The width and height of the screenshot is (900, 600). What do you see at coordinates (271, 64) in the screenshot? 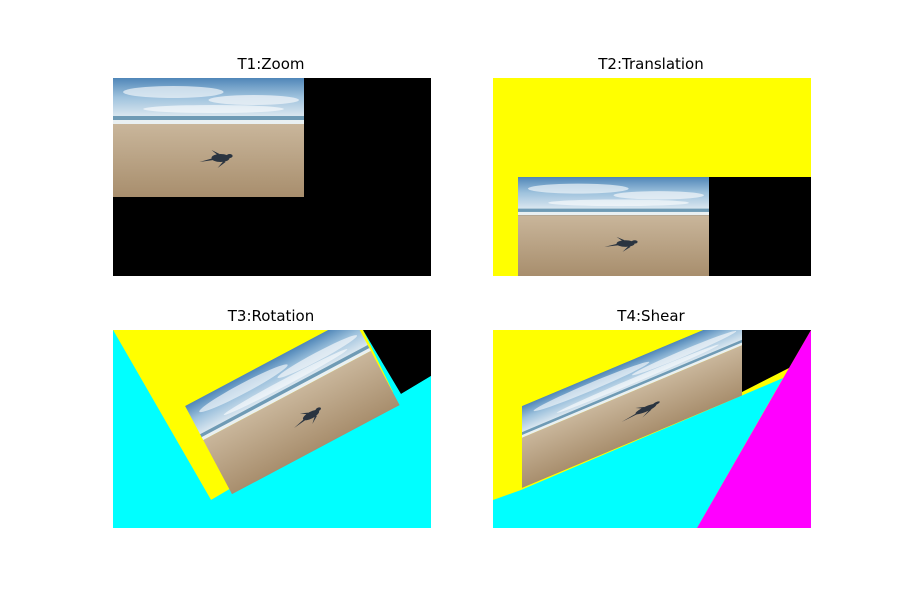
I see `panel-title-zoom: T1:Zoom` at bounding box center [271, 64].